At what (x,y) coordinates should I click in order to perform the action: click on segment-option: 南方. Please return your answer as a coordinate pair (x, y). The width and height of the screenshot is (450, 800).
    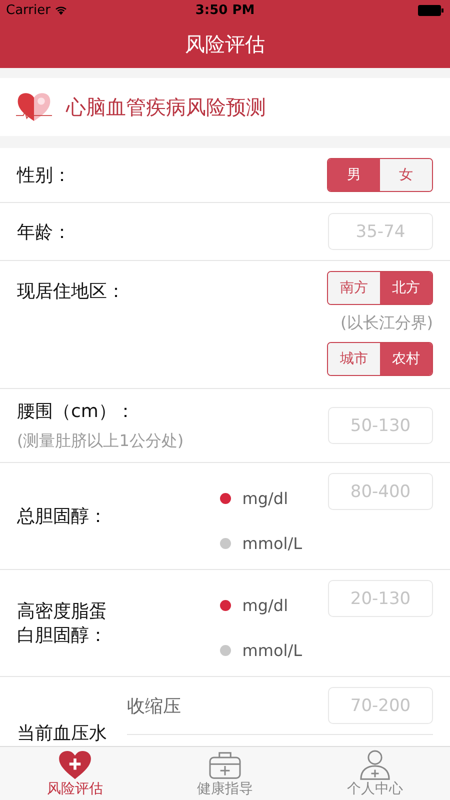
    Looking at the image, I should click on (354, 288).